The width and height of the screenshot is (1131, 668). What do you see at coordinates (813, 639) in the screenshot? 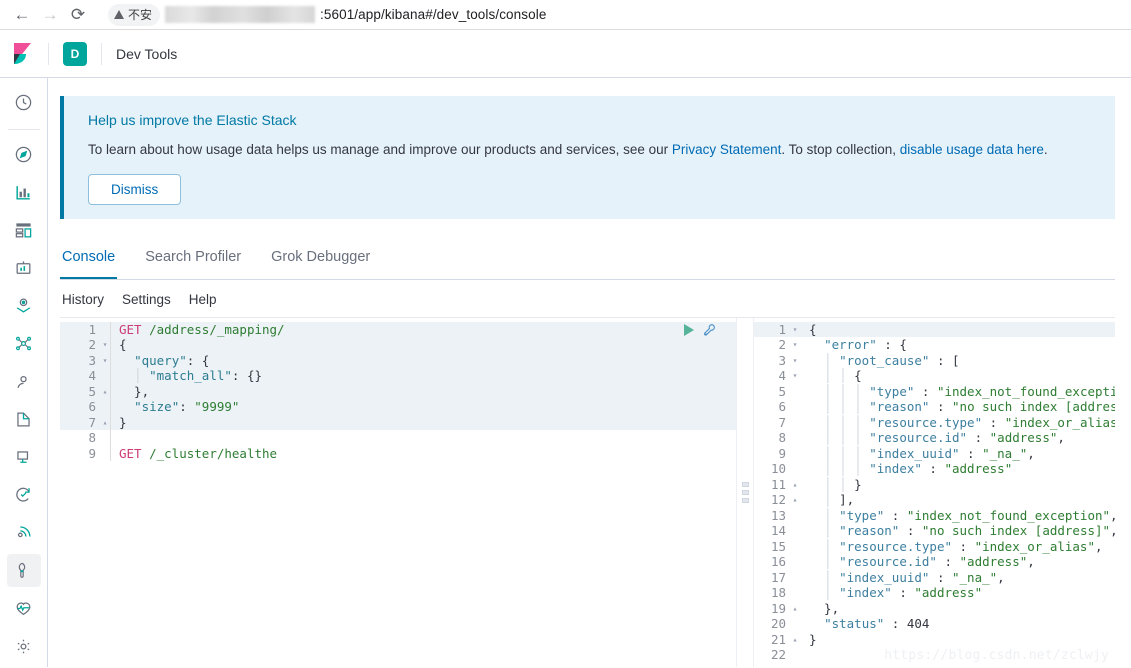
I see `code-text: }` at bounding box center [813, 639].